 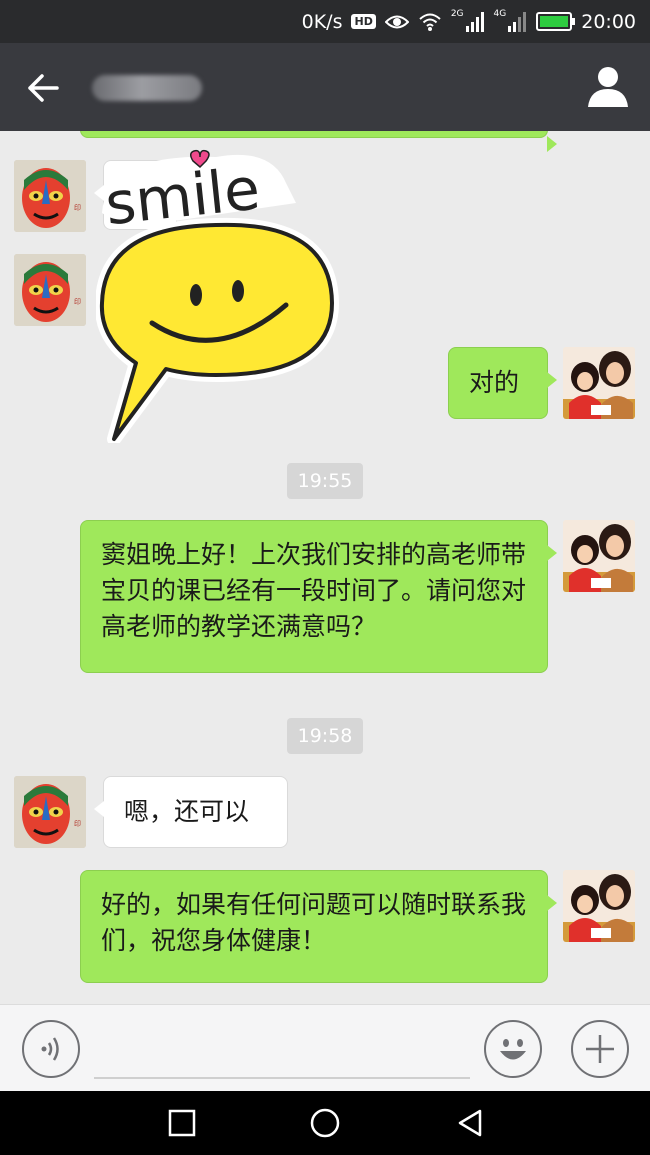 I want to click on title-bar, so click(x=325, y=87).